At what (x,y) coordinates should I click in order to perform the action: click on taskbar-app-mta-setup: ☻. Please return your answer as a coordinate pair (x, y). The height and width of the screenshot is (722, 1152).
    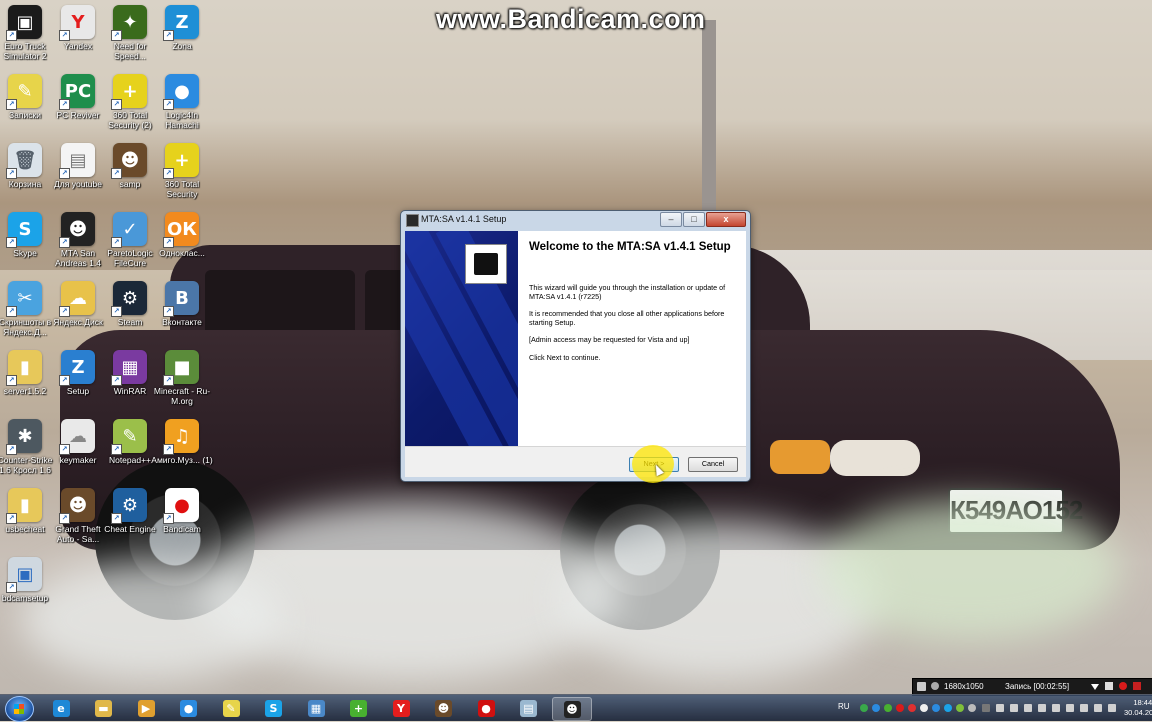
    Looking at the image, I should click on (572, 709).